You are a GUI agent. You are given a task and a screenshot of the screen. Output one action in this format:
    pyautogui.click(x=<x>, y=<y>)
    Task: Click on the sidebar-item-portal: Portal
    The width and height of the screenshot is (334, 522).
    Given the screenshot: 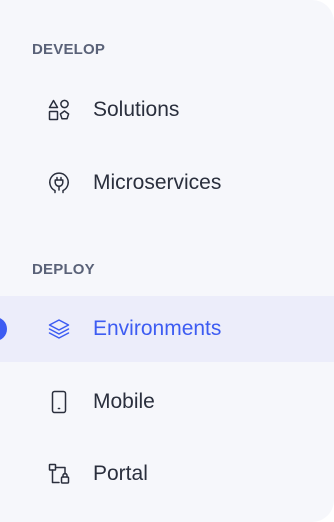 What is the action you would take?
    pyautogui.click(x=167, y=474)
    